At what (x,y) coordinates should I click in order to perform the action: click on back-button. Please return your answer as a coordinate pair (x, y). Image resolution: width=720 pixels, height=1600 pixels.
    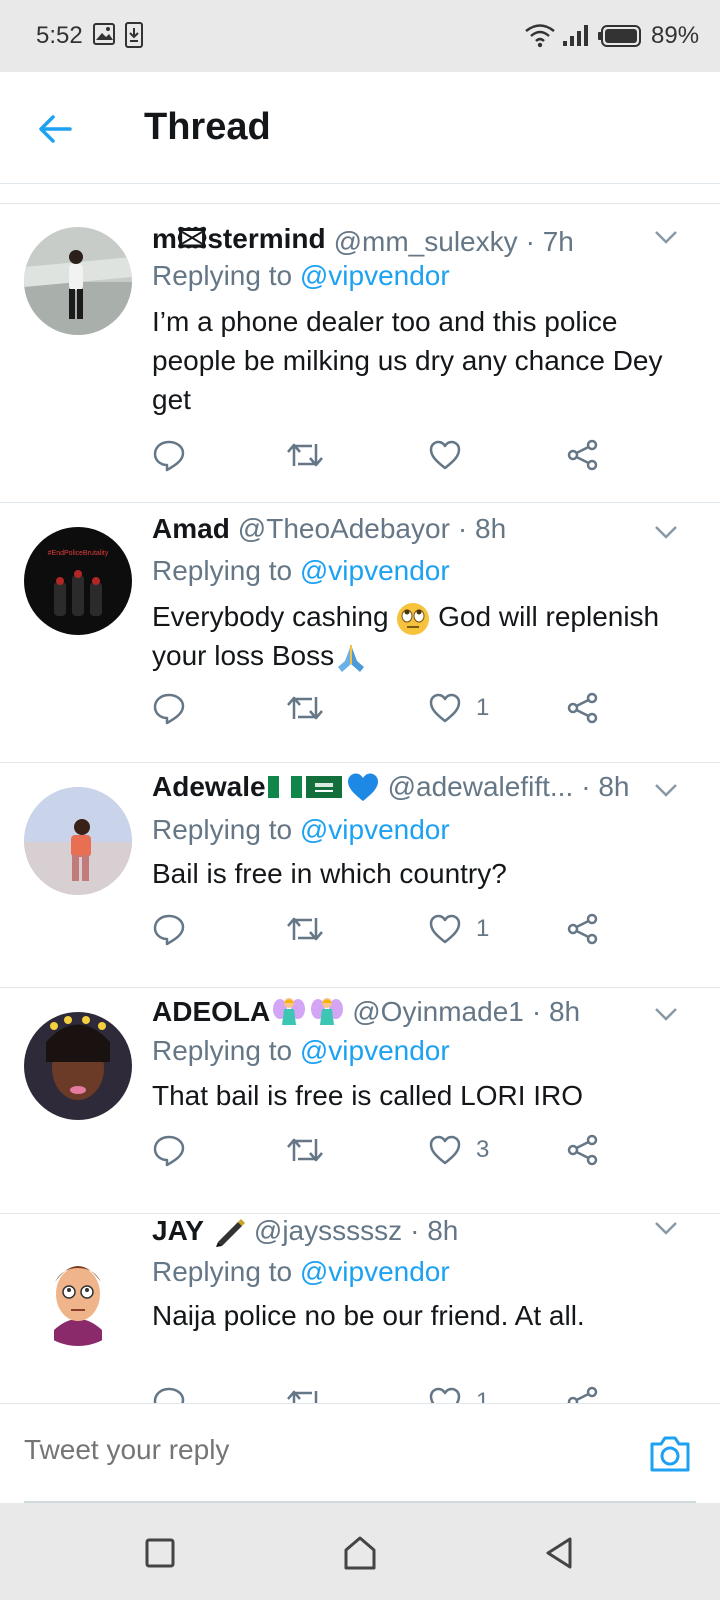
    Looking at the image, I should click on (55, 129).